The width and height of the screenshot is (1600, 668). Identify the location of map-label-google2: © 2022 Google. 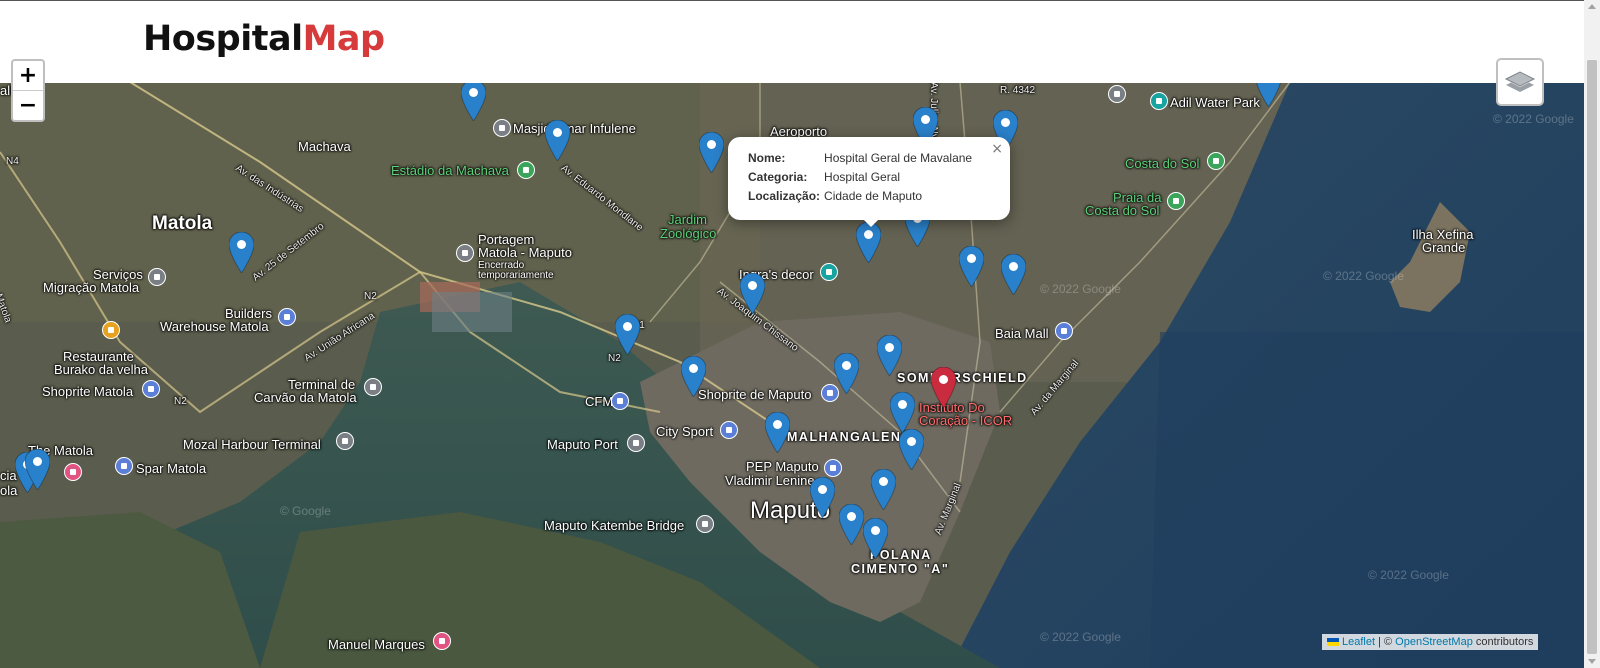
(1408, 575).